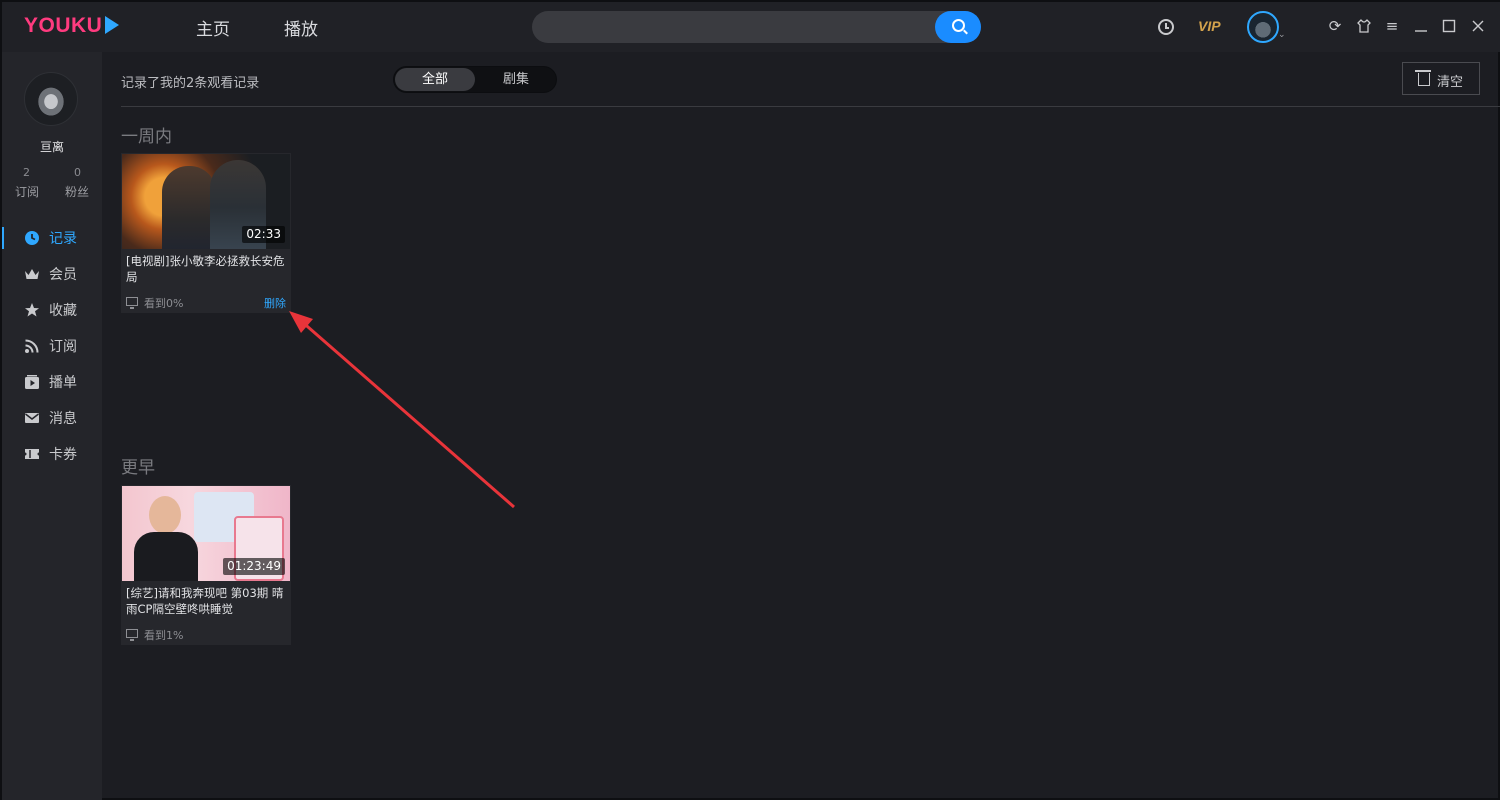 The image size is (1500, 800). I want to click on history-summary: 记录了我的2条观看记录, so click(190, 83).